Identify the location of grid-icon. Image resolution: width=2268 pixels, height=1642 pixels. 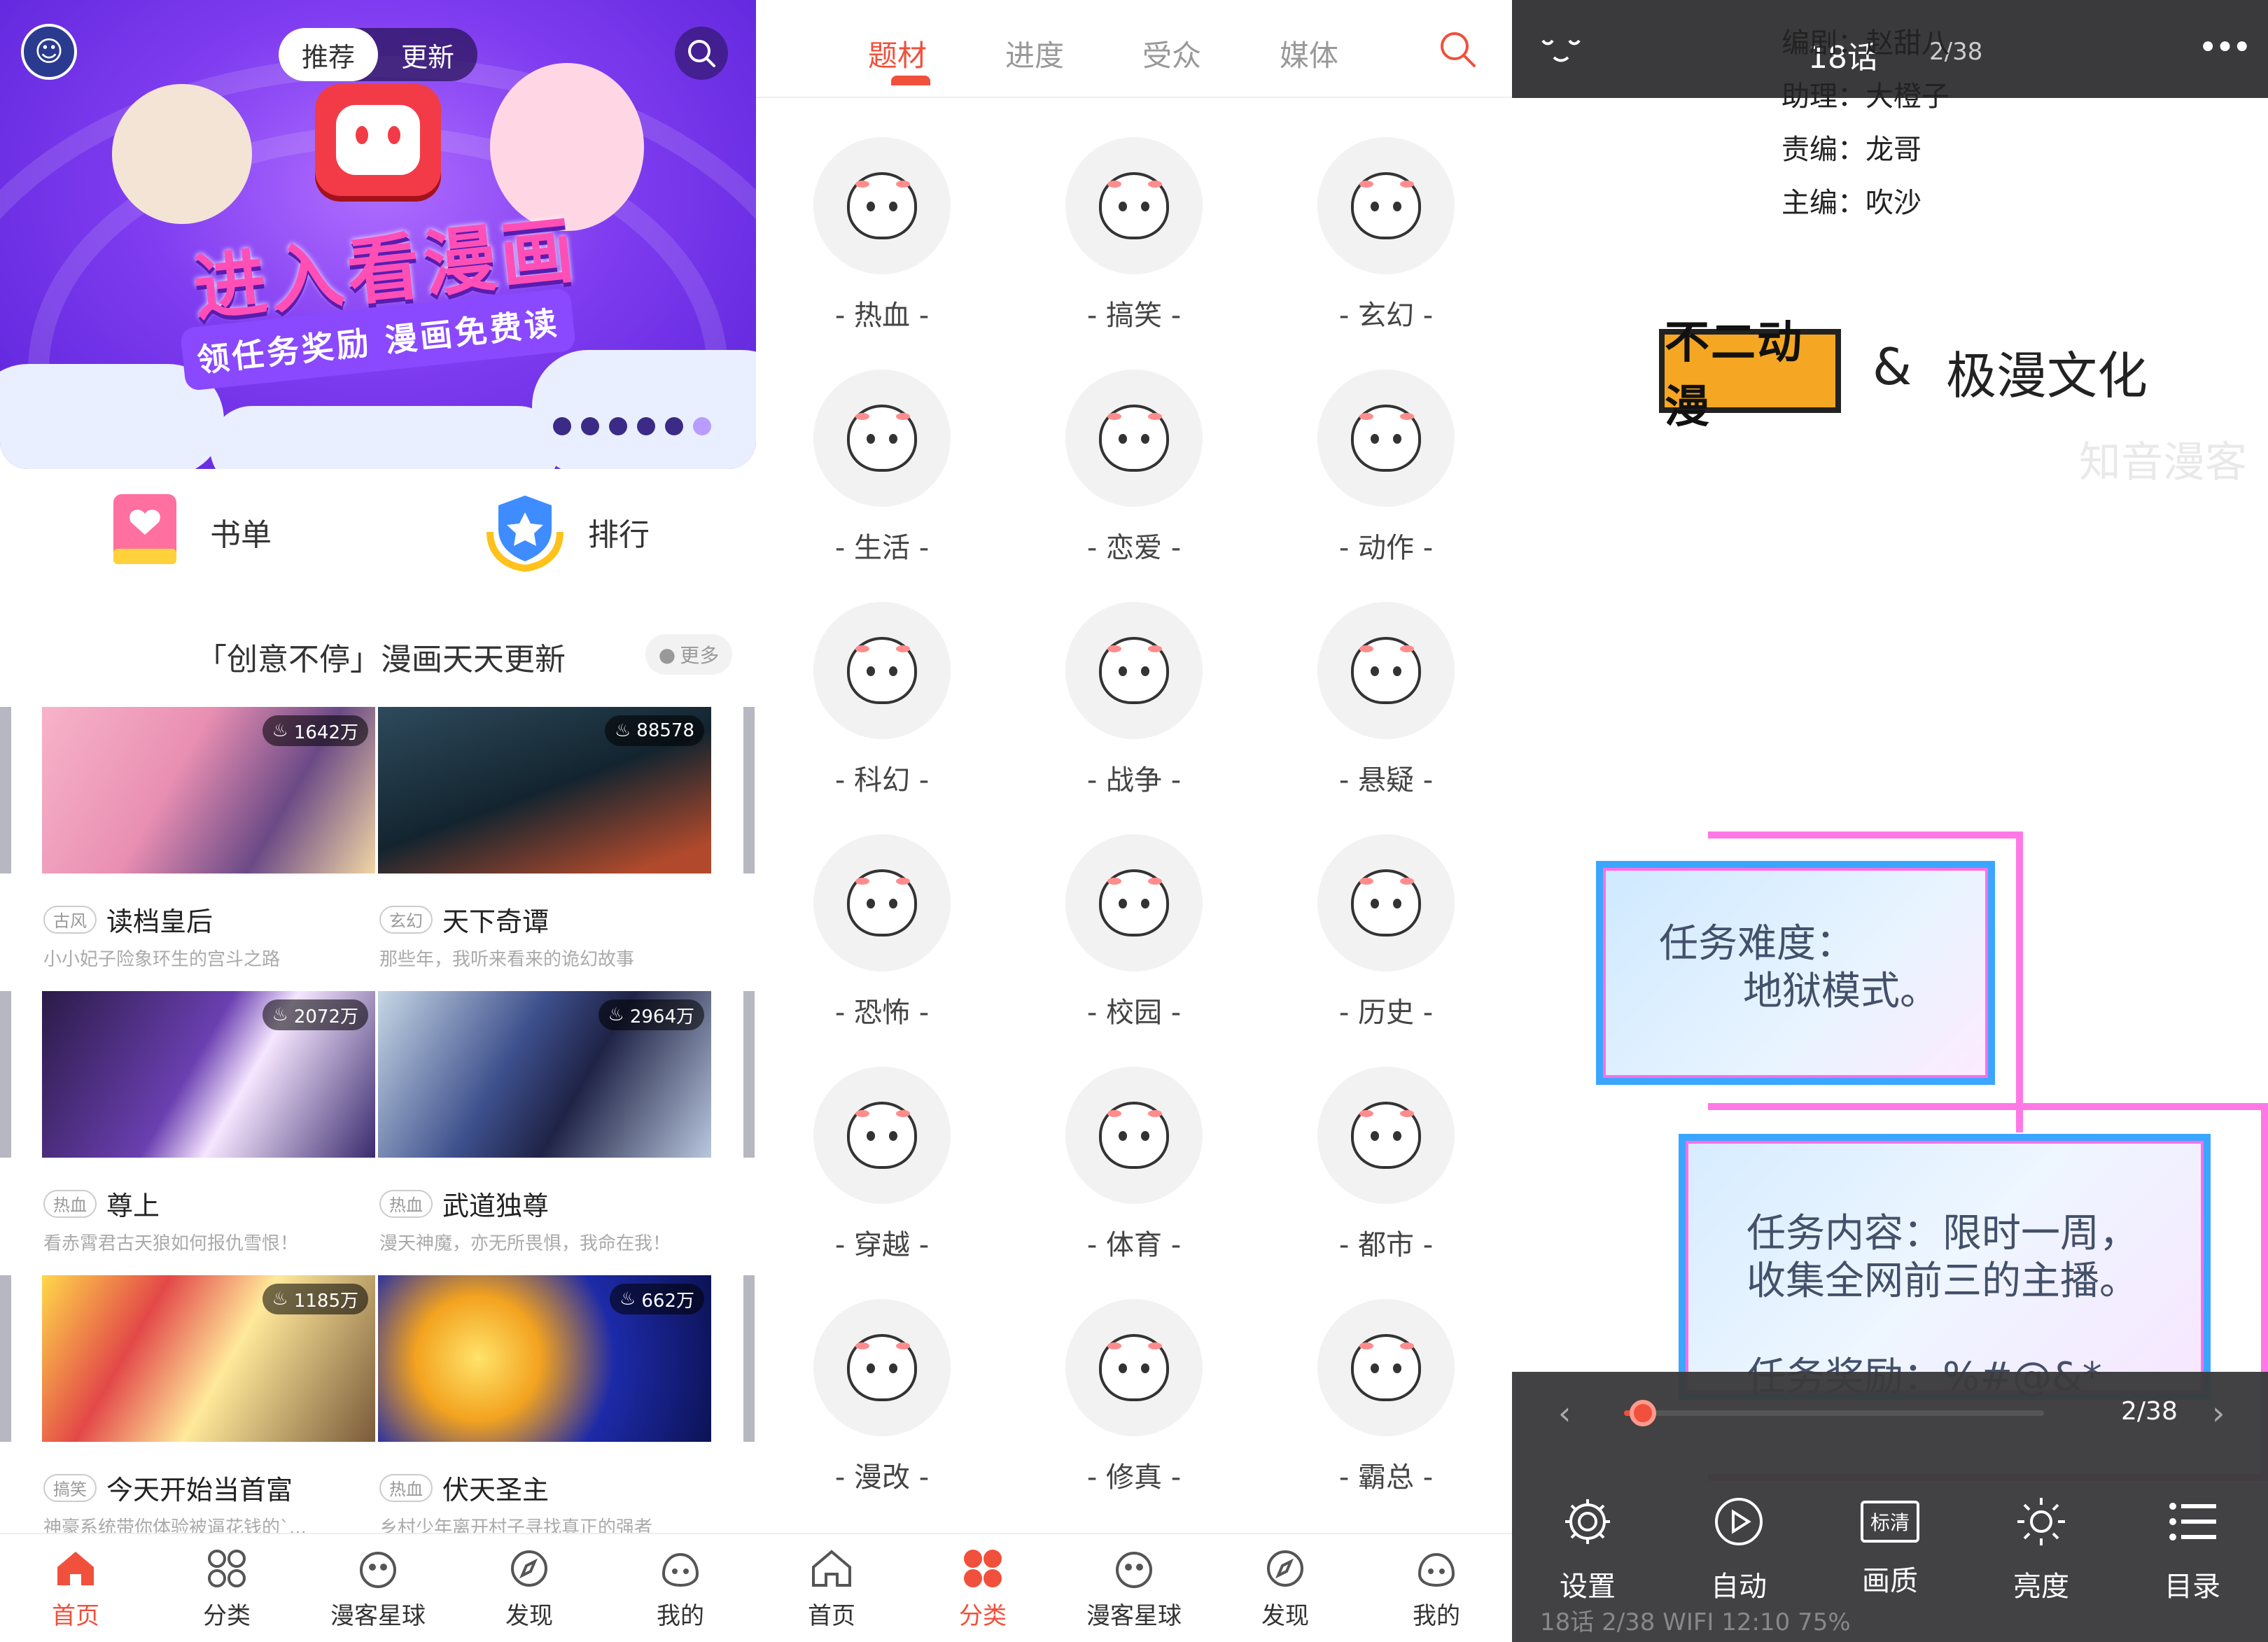
(982, 1568).